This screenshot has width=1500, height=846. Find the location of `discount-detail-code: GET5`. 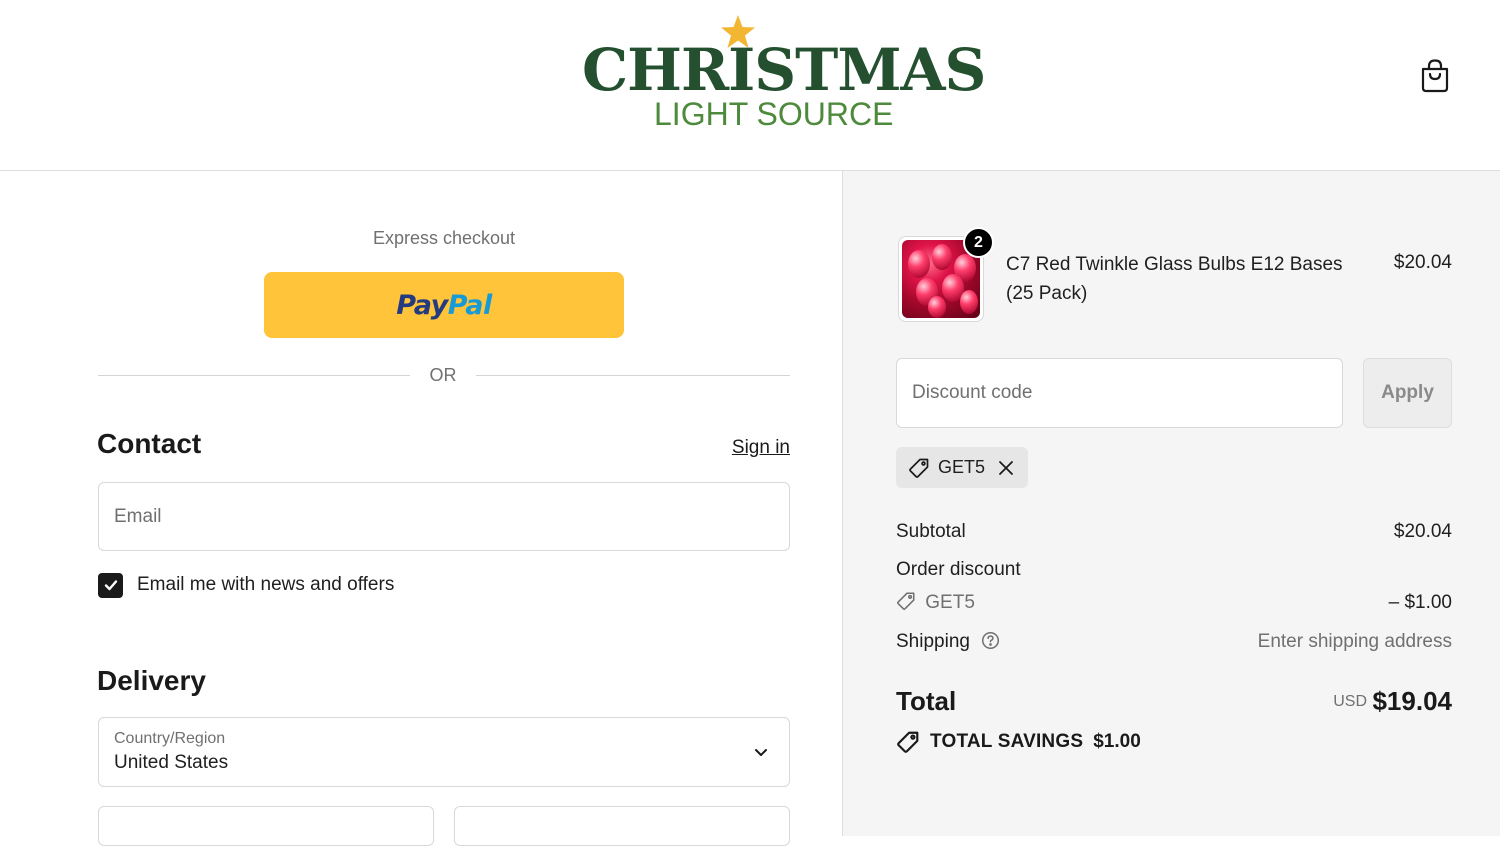

discount-detail-code: GET5 is located at coordinates (950, 602).